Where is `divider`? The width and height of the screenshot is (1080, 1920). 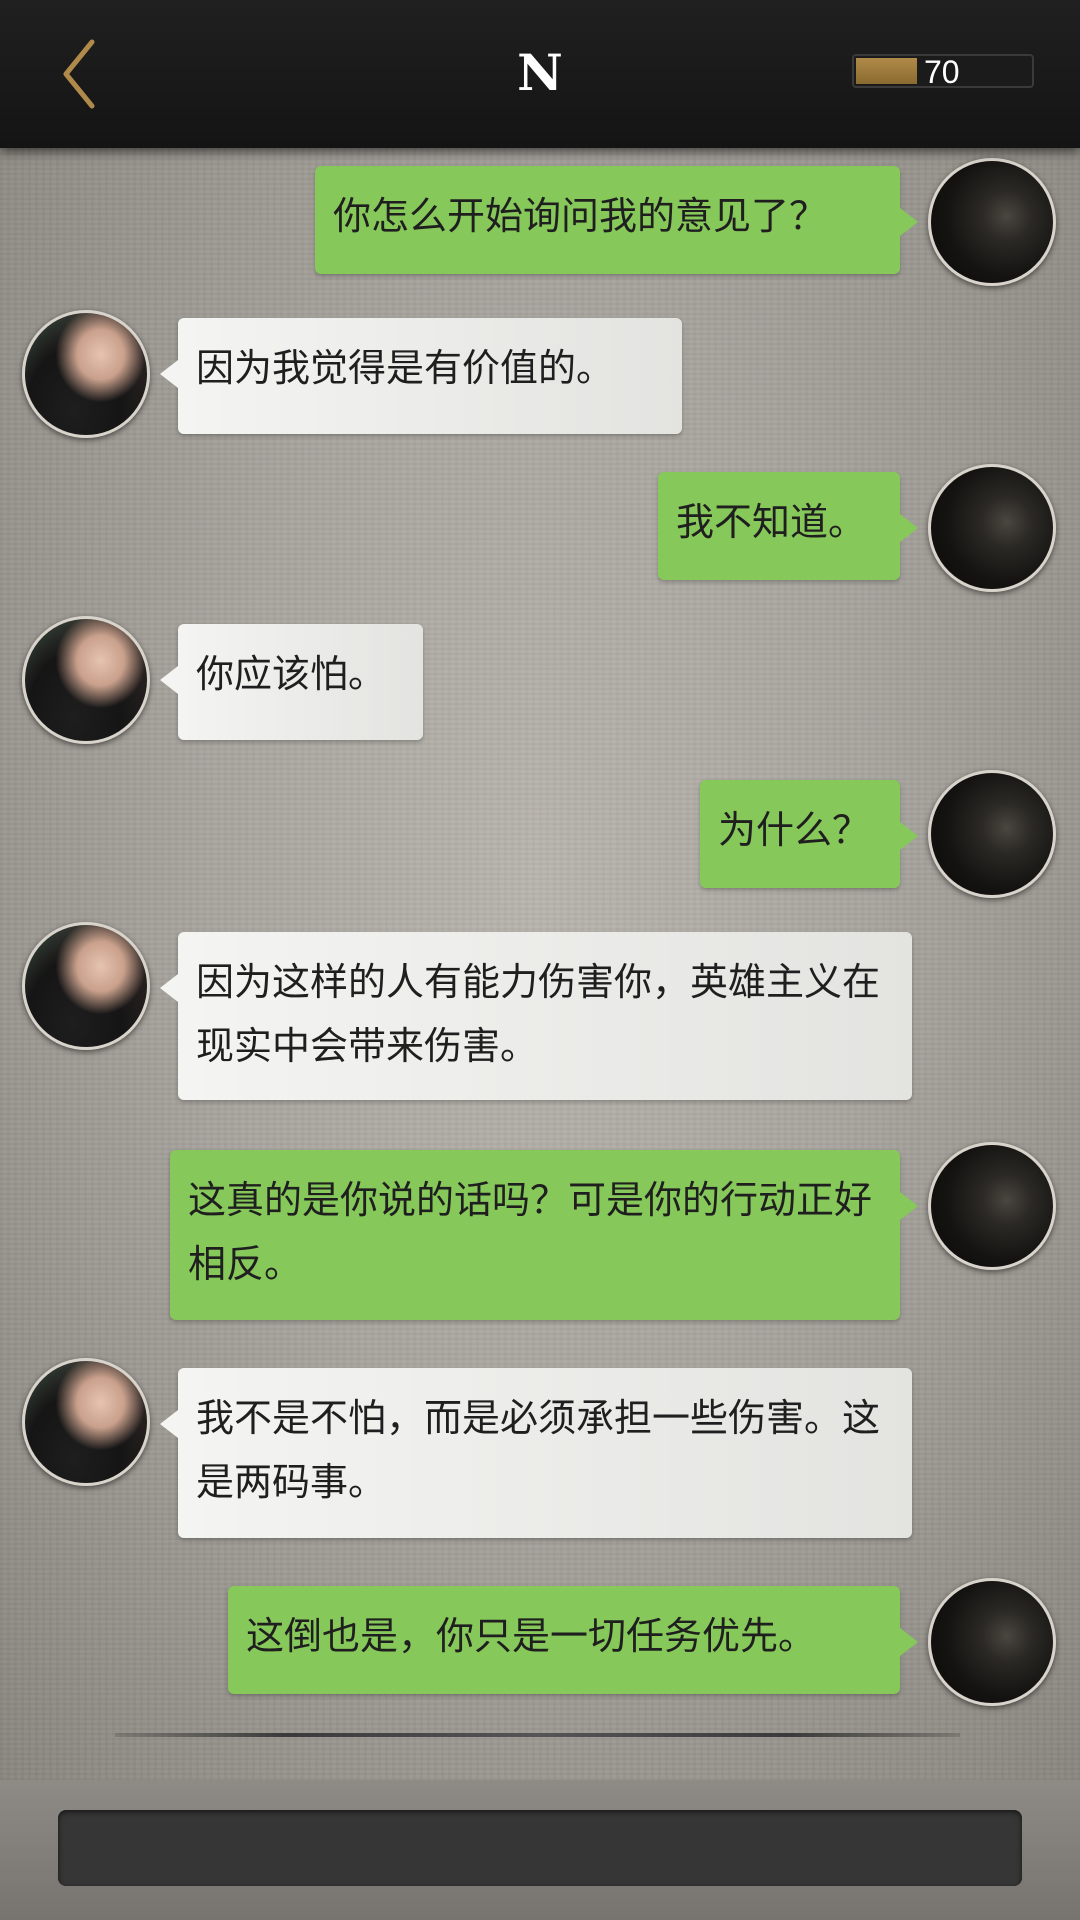 divider is located at coordinates (537, 1735).